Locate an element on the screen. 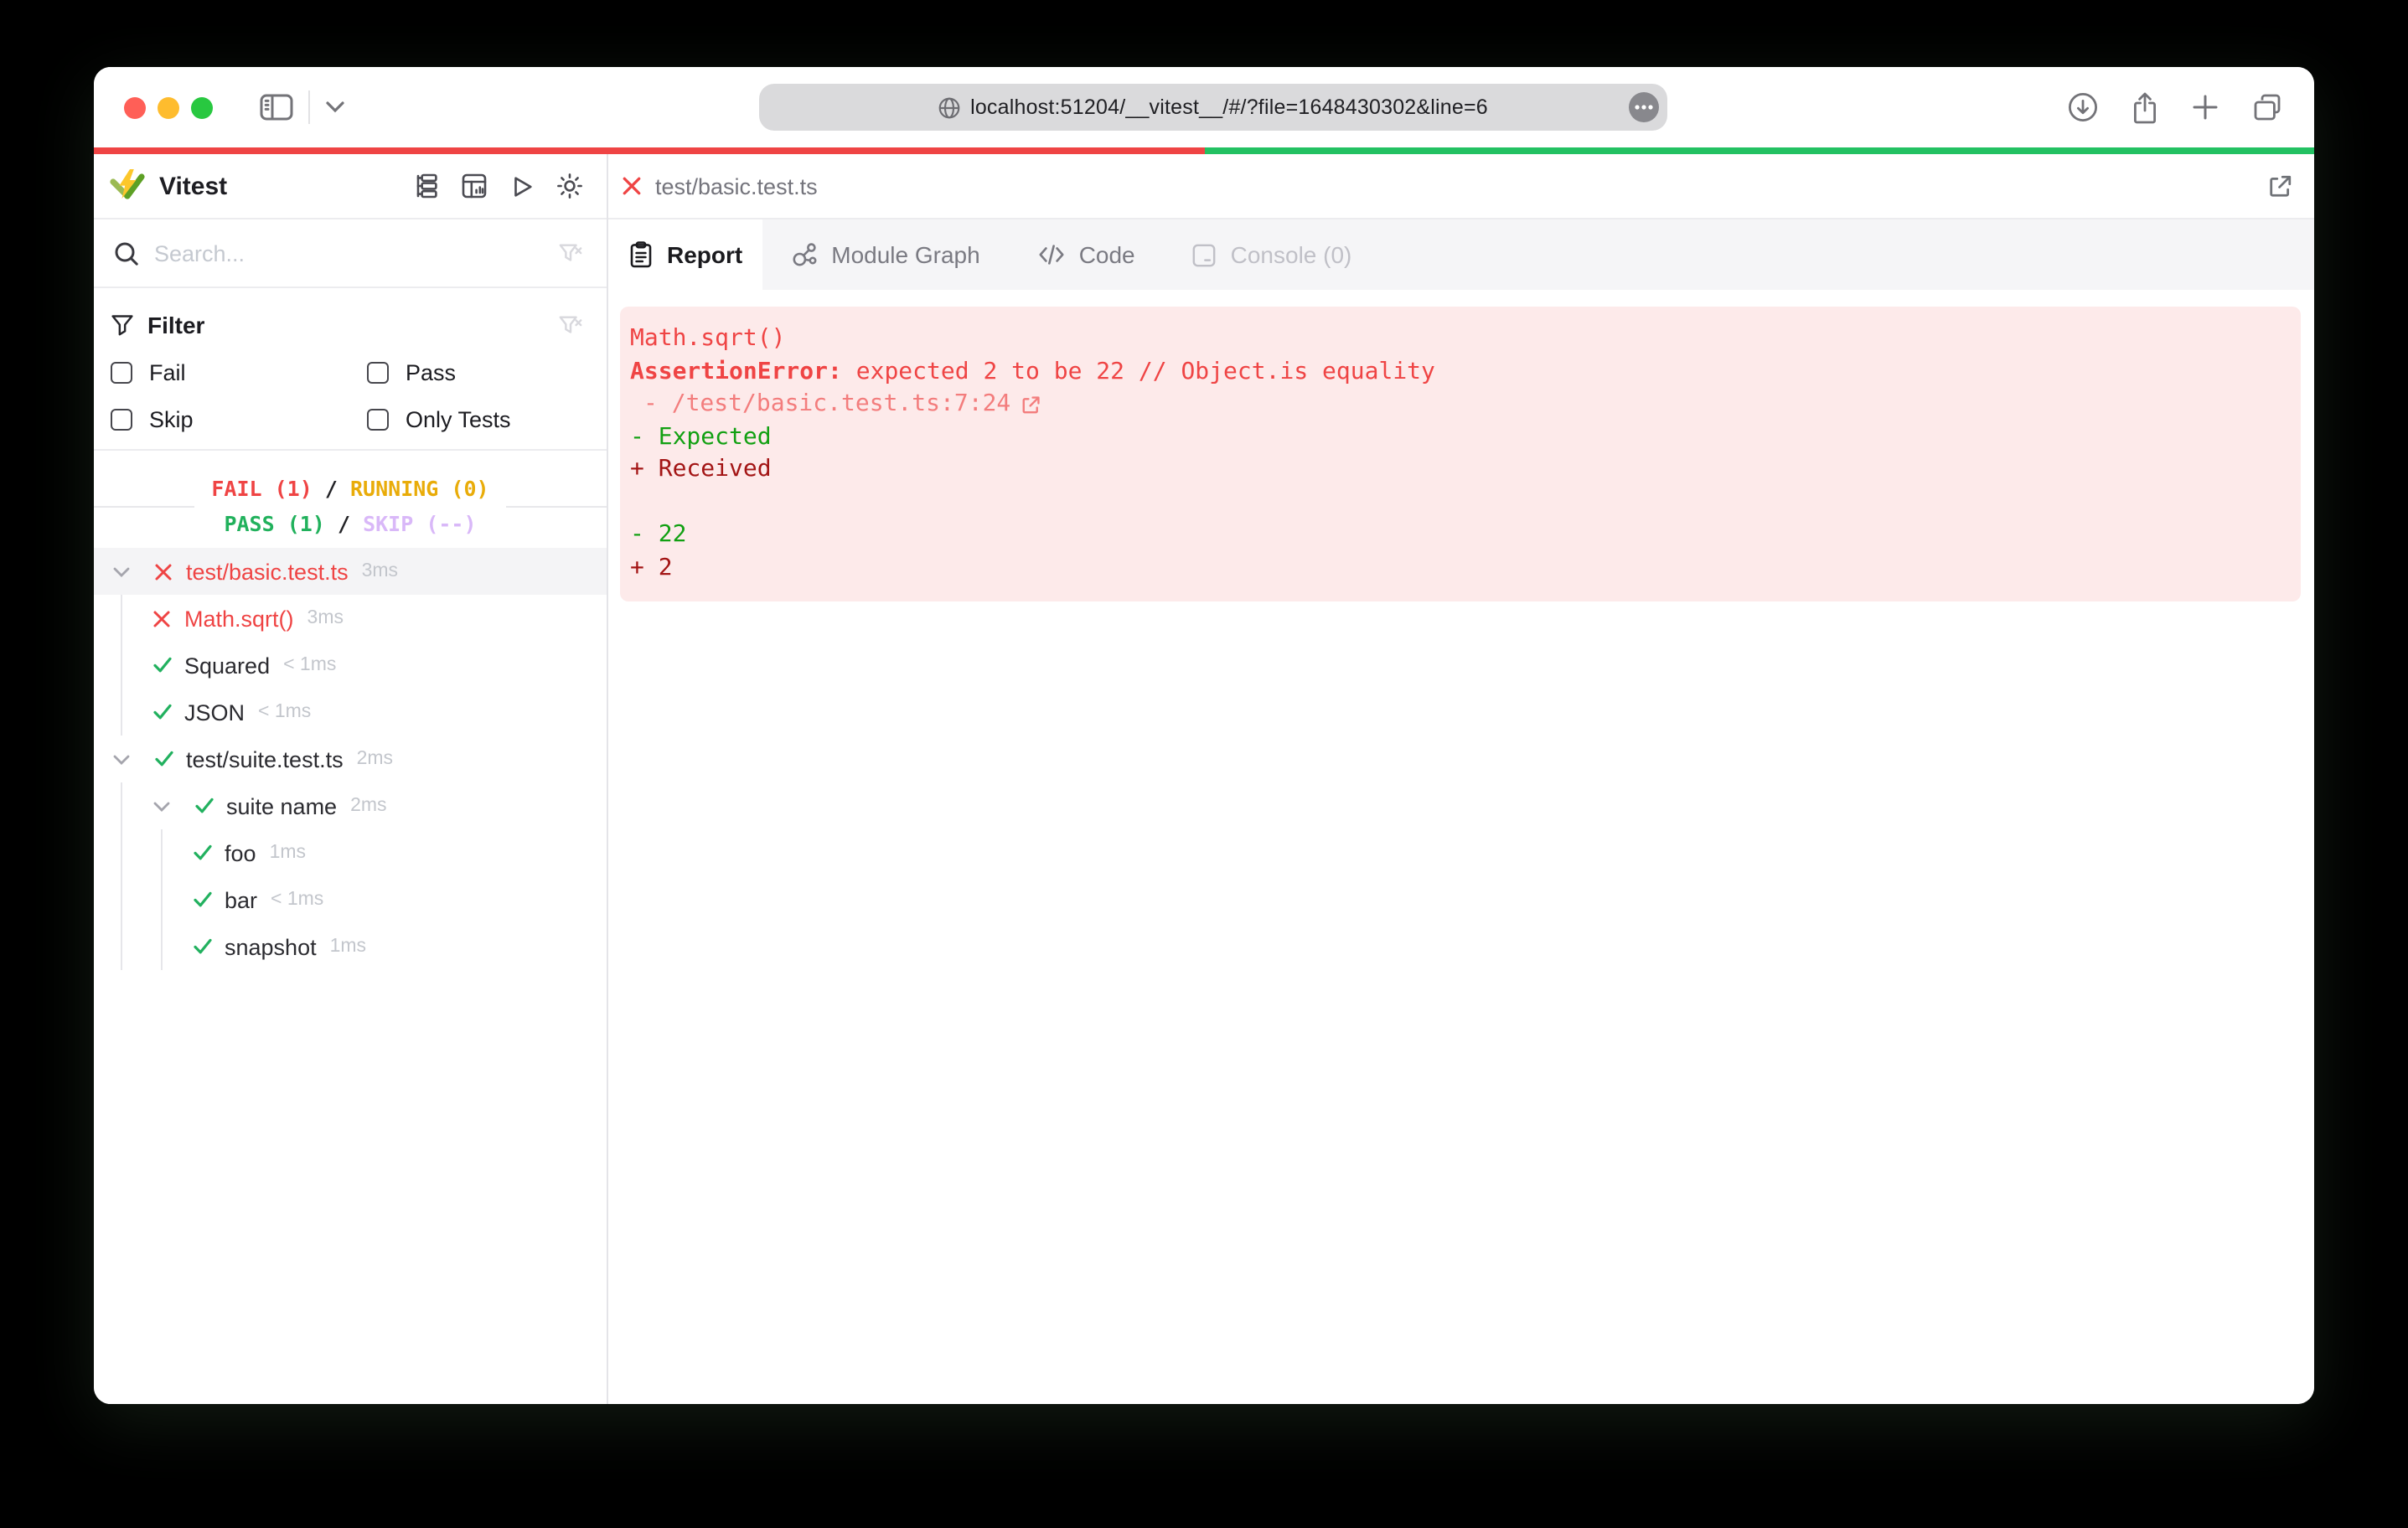 This screenshot has height=1528, width=2408. clear-search-filter-icon is located at coordinates (570, 253).